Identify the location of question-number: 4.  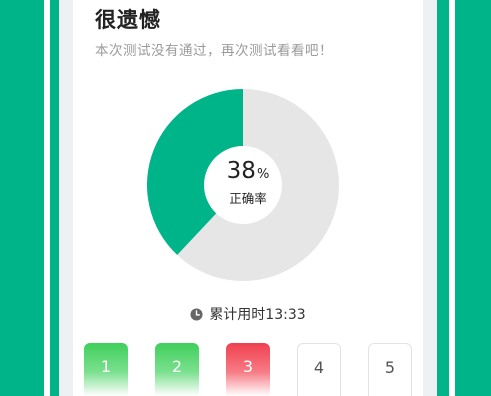
(319, 367).